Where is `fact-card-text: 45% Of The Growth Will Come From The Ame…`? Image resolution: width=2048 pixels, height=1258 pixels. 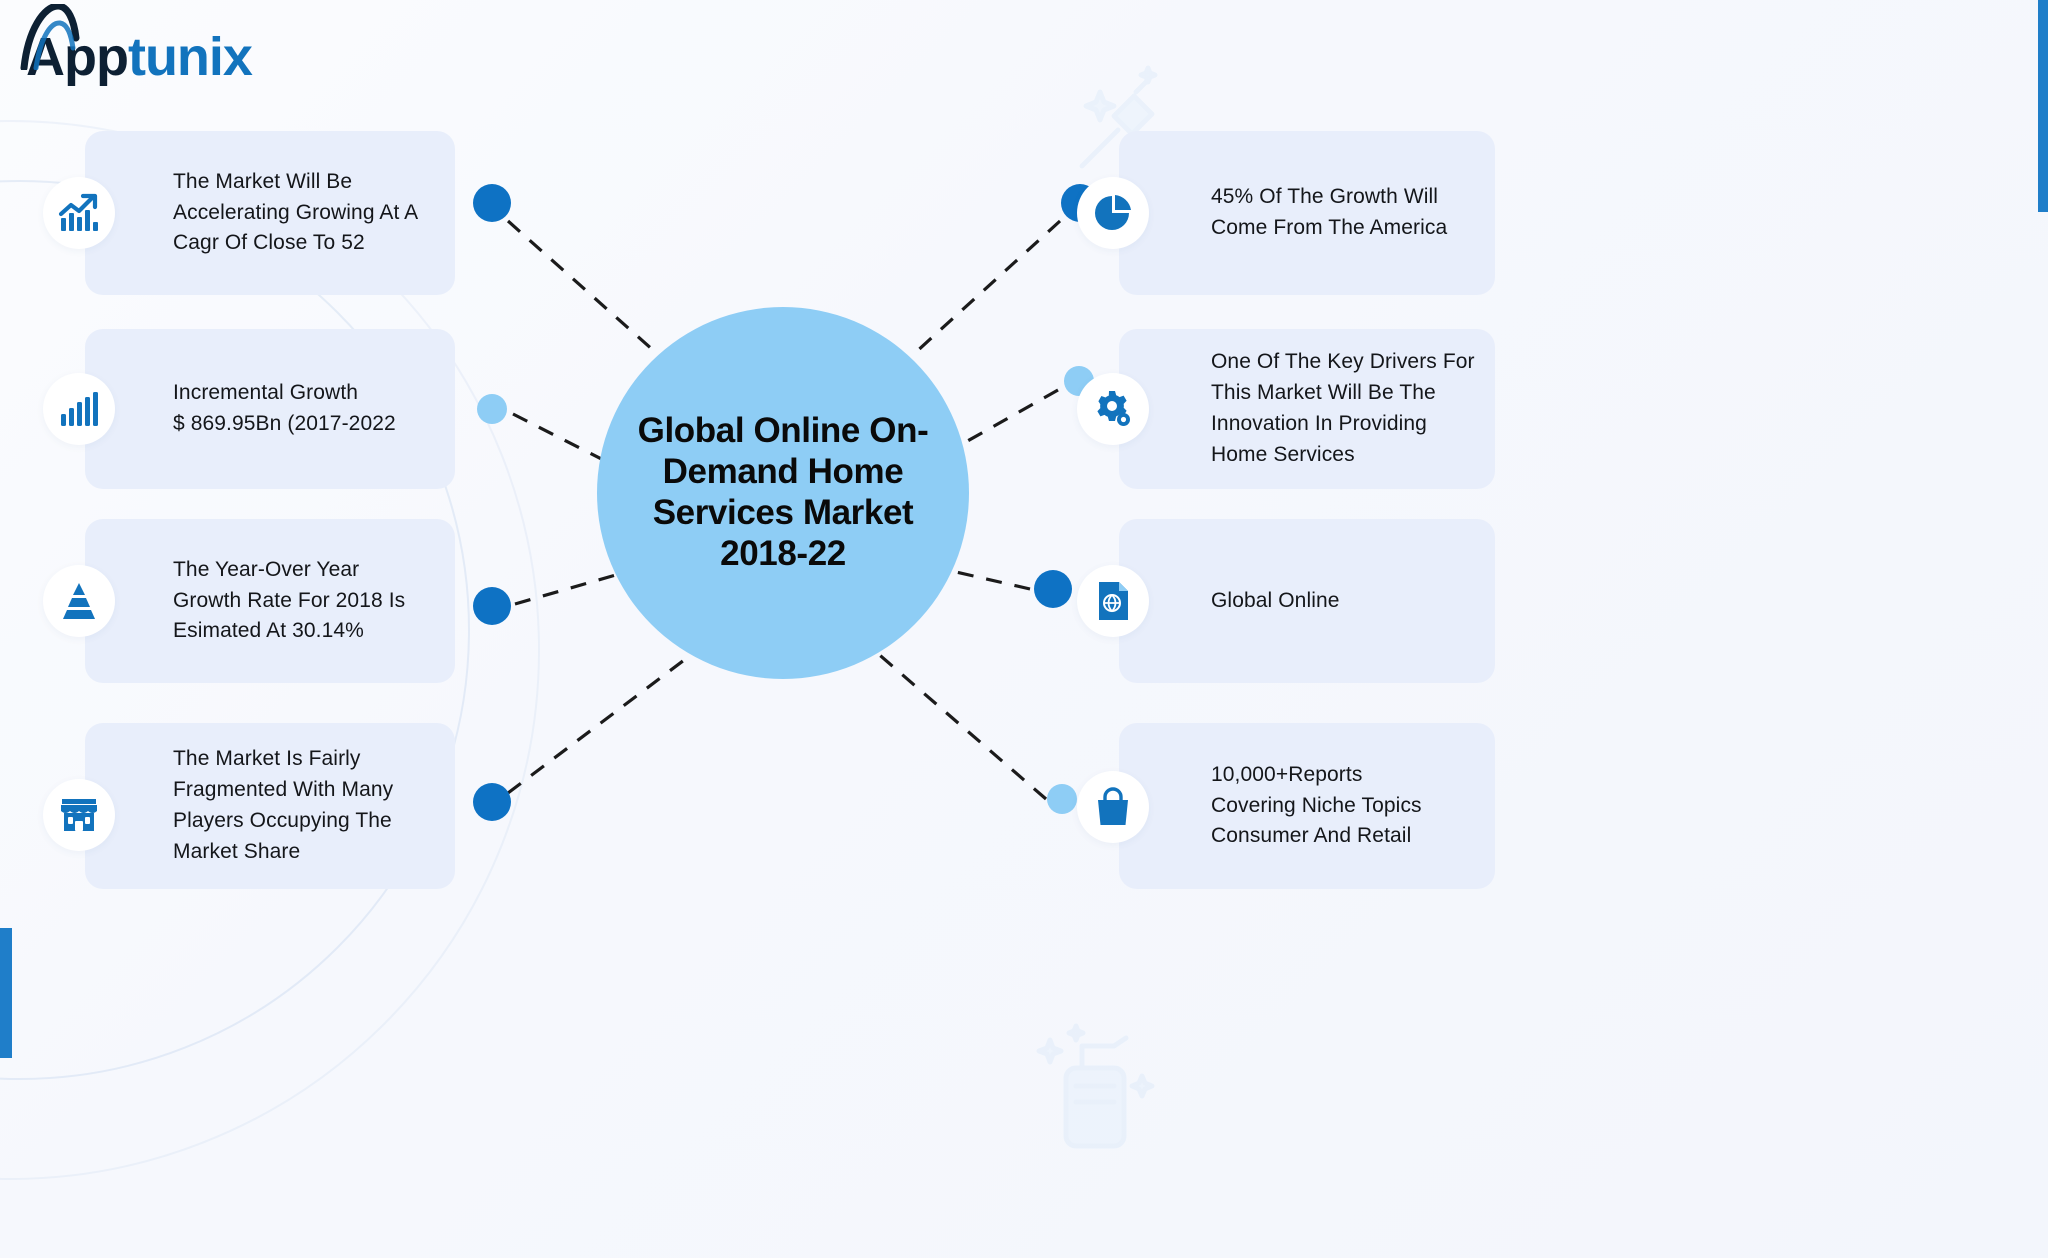
fact-card-text: 45% Of The Growth Will Come From The Ame… is located at coordinates (1329, 212).